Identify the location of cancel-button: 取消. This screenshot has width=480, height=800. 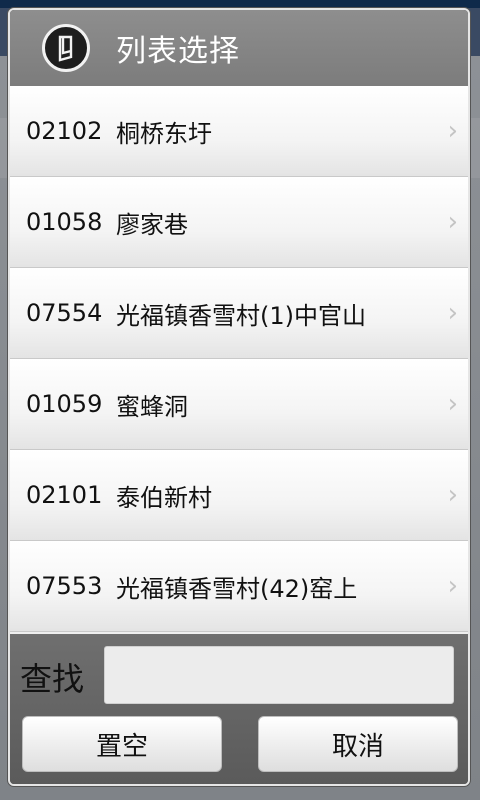
(358, 744).